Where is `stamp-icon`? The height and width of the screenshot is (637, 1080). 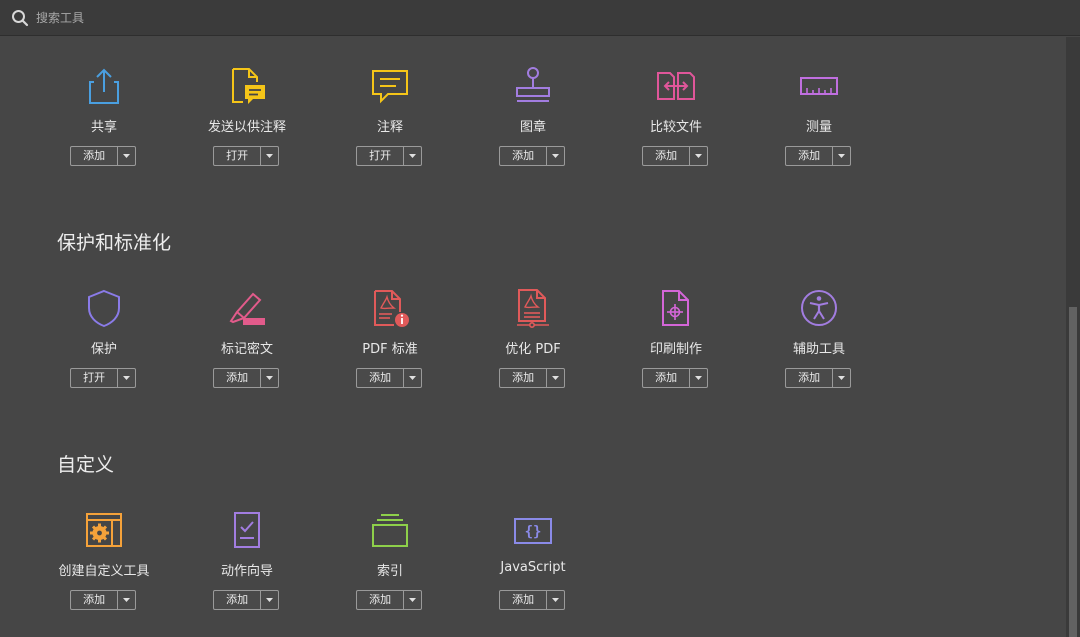
stamp-icon is located at coordinates (533, 84).